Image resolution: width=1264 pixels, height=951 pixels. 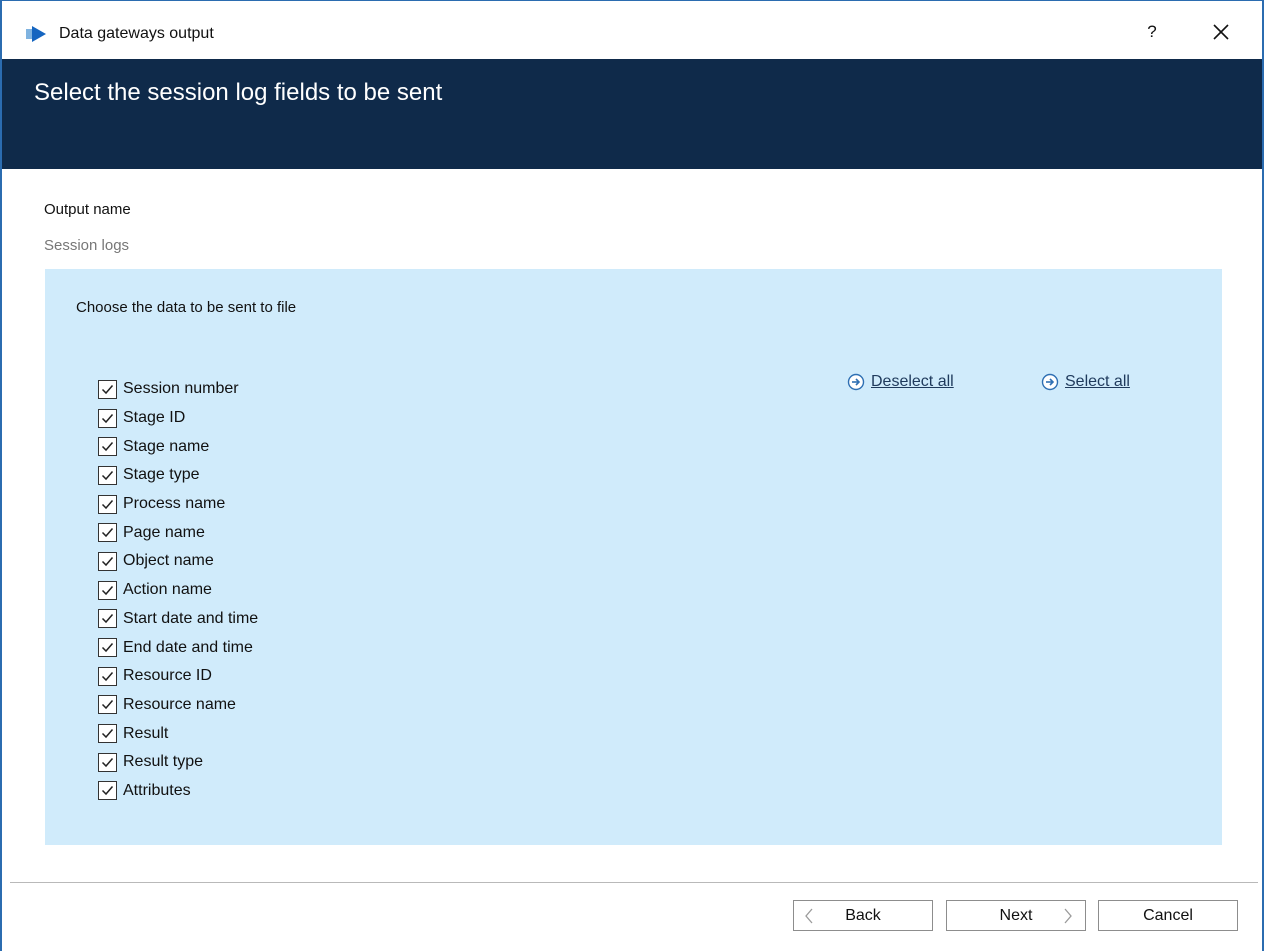 What do you see at coordinates (136, 33) in the screenshot?
I see `window-title: Data gateways output` at bounding box center [136, 33].